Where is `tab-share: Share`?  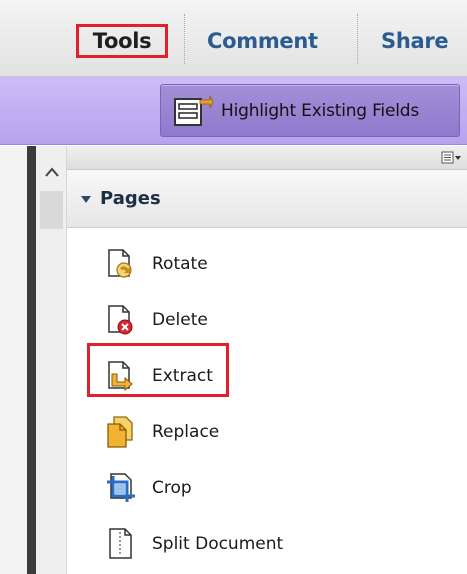
tab-share: Share is located at coordinates (415, 41).